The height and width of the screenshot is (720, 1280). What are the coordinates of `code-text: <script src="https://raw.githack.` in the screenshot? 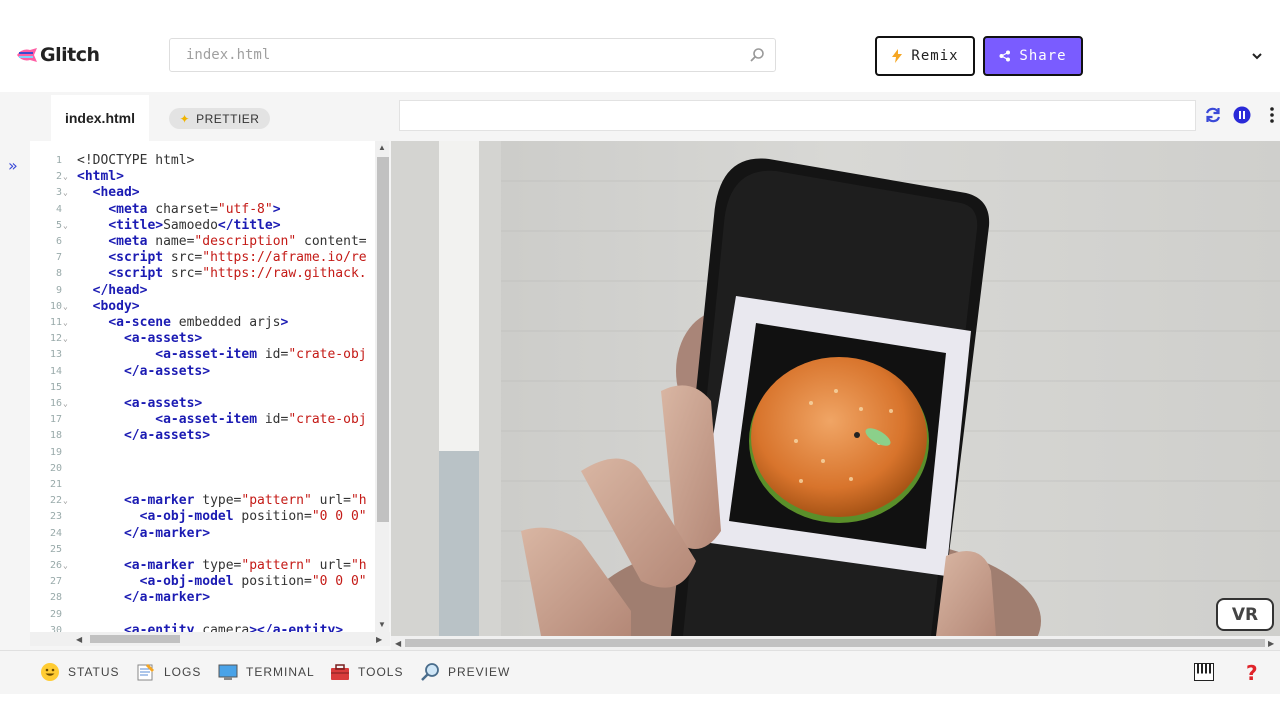 It's located at (237, 274).